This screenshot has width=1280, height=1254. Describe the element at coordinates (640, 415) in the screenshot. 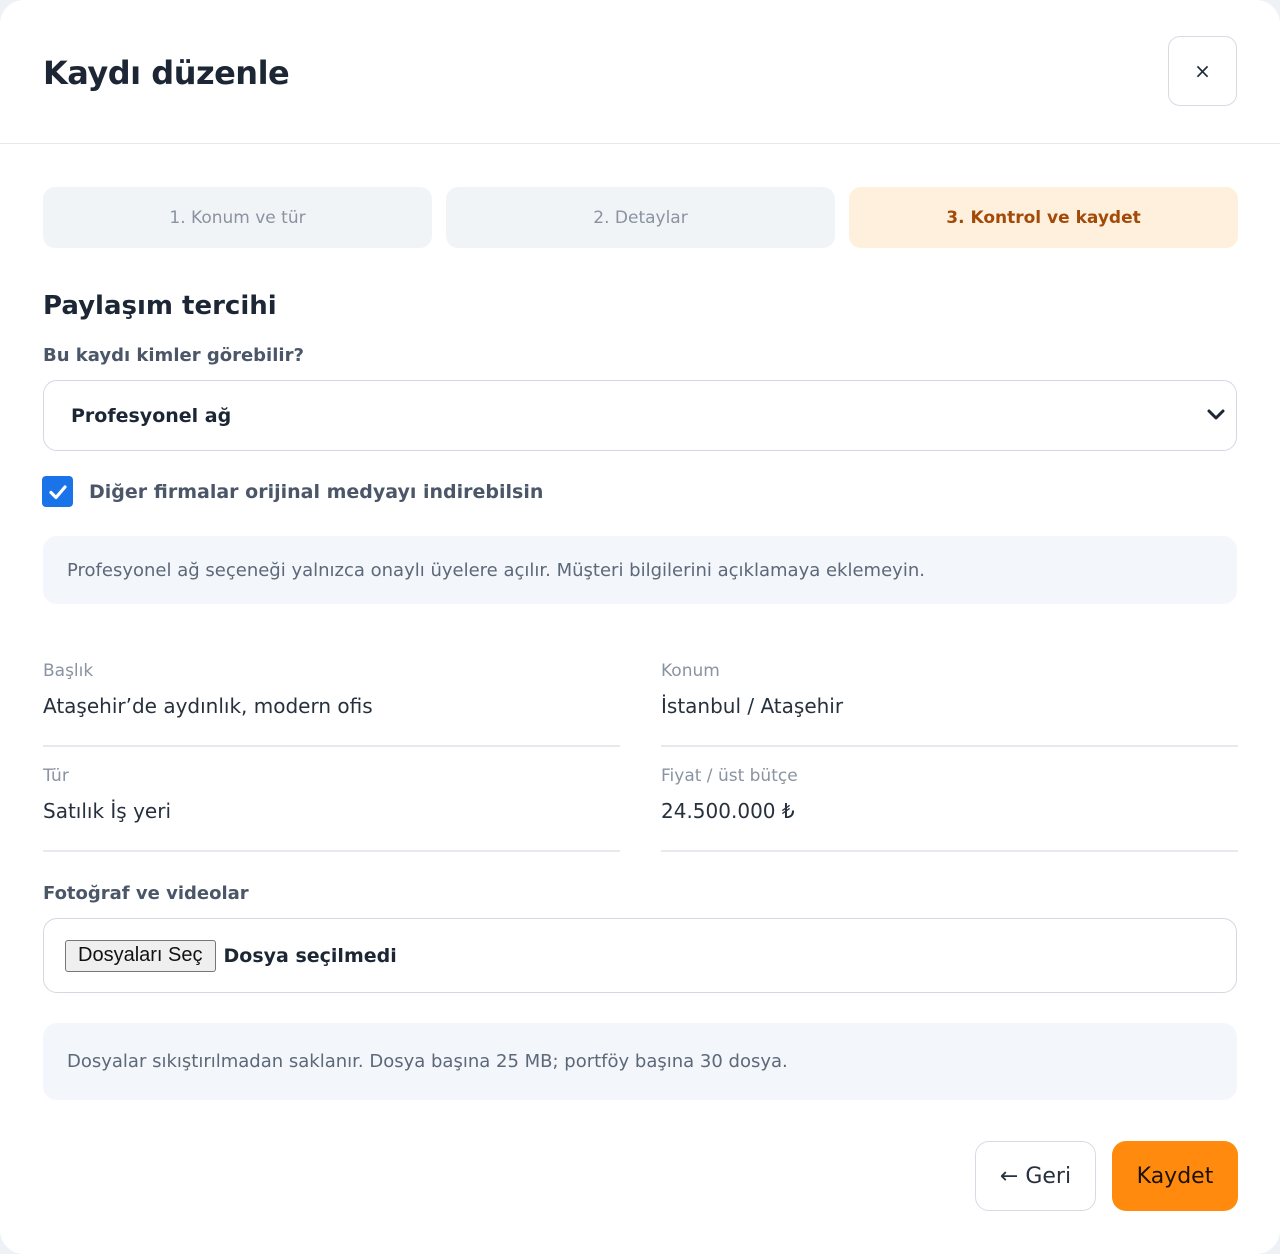

I see `visibility-select: Profesyonel ağ` at that location.